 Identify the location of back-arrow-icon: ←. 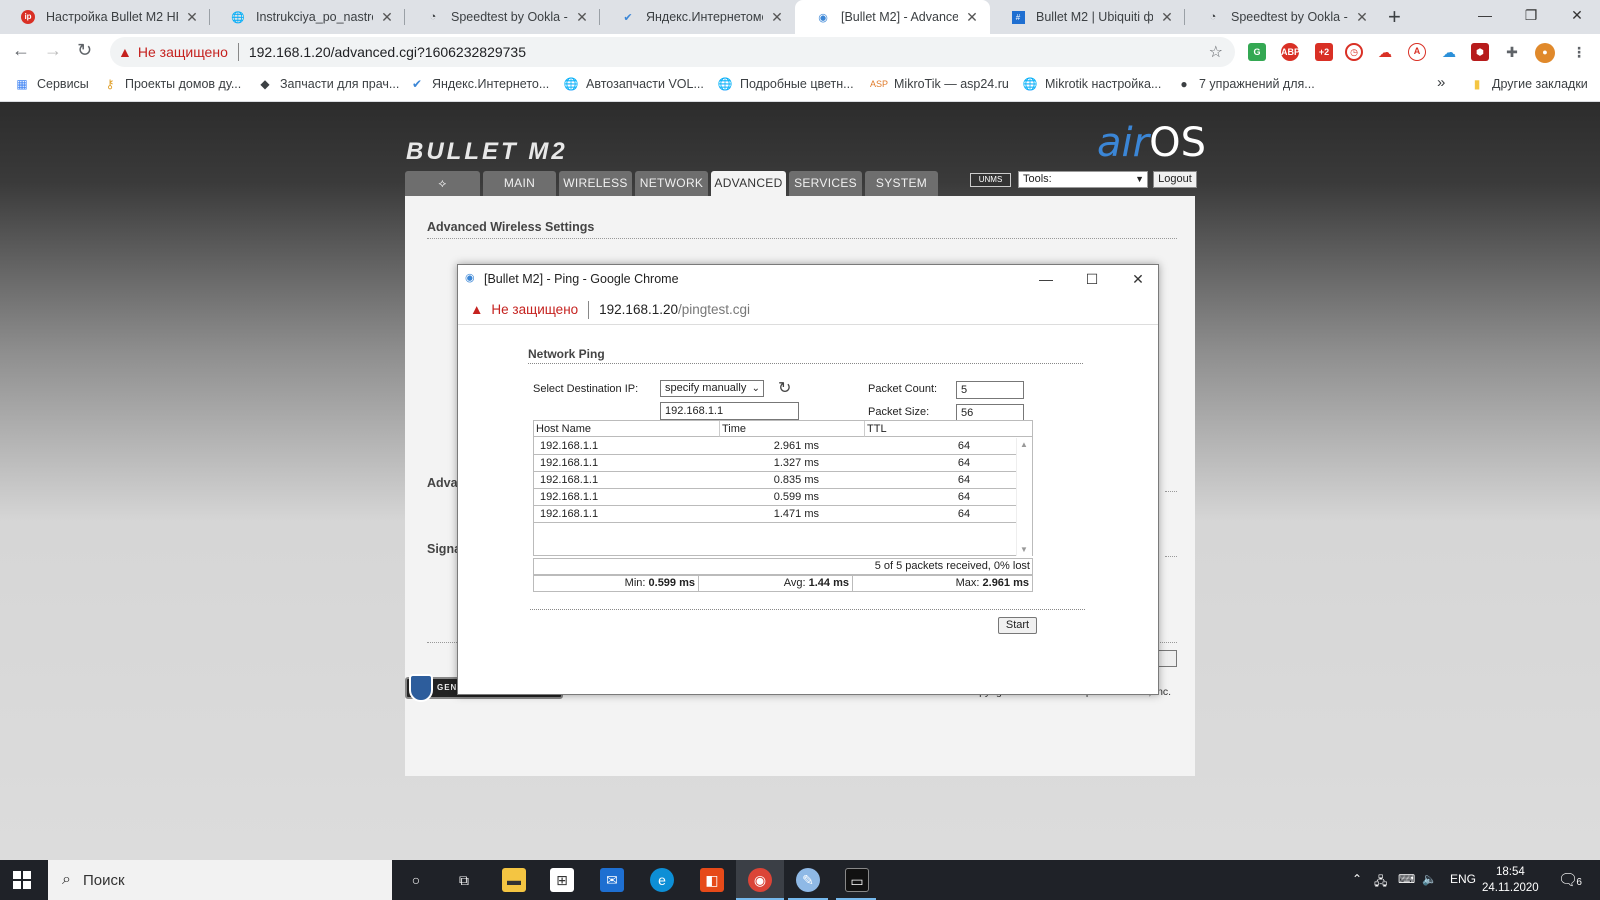
(21, 50).